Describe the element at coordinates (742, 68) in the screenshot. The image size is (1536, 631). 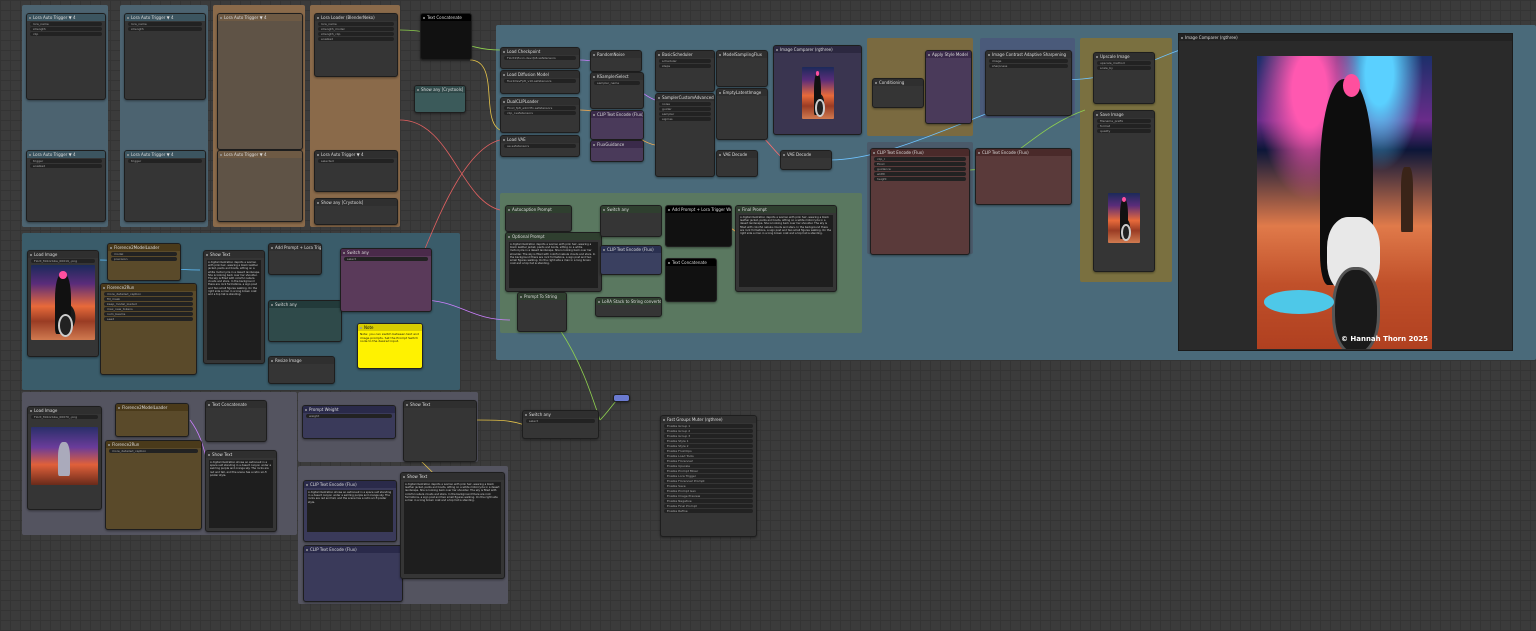
I see `model-sampling-node: ModelSamplingFlux` at that location.